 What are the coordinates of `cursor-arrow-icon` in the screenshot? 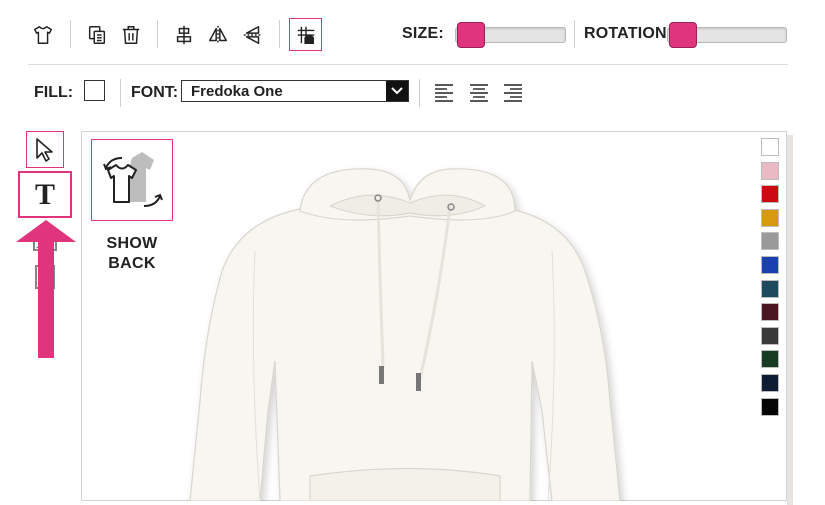 It's located at (44, 149).